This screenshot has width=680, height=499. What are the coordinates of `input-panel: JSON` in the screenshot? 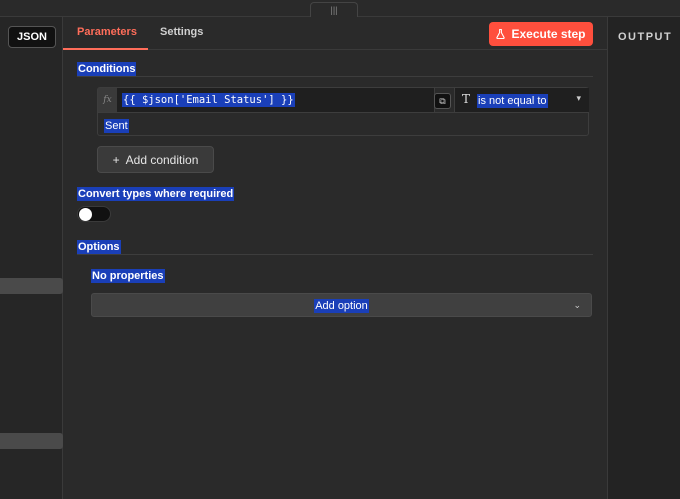 It's located at (31, 258).